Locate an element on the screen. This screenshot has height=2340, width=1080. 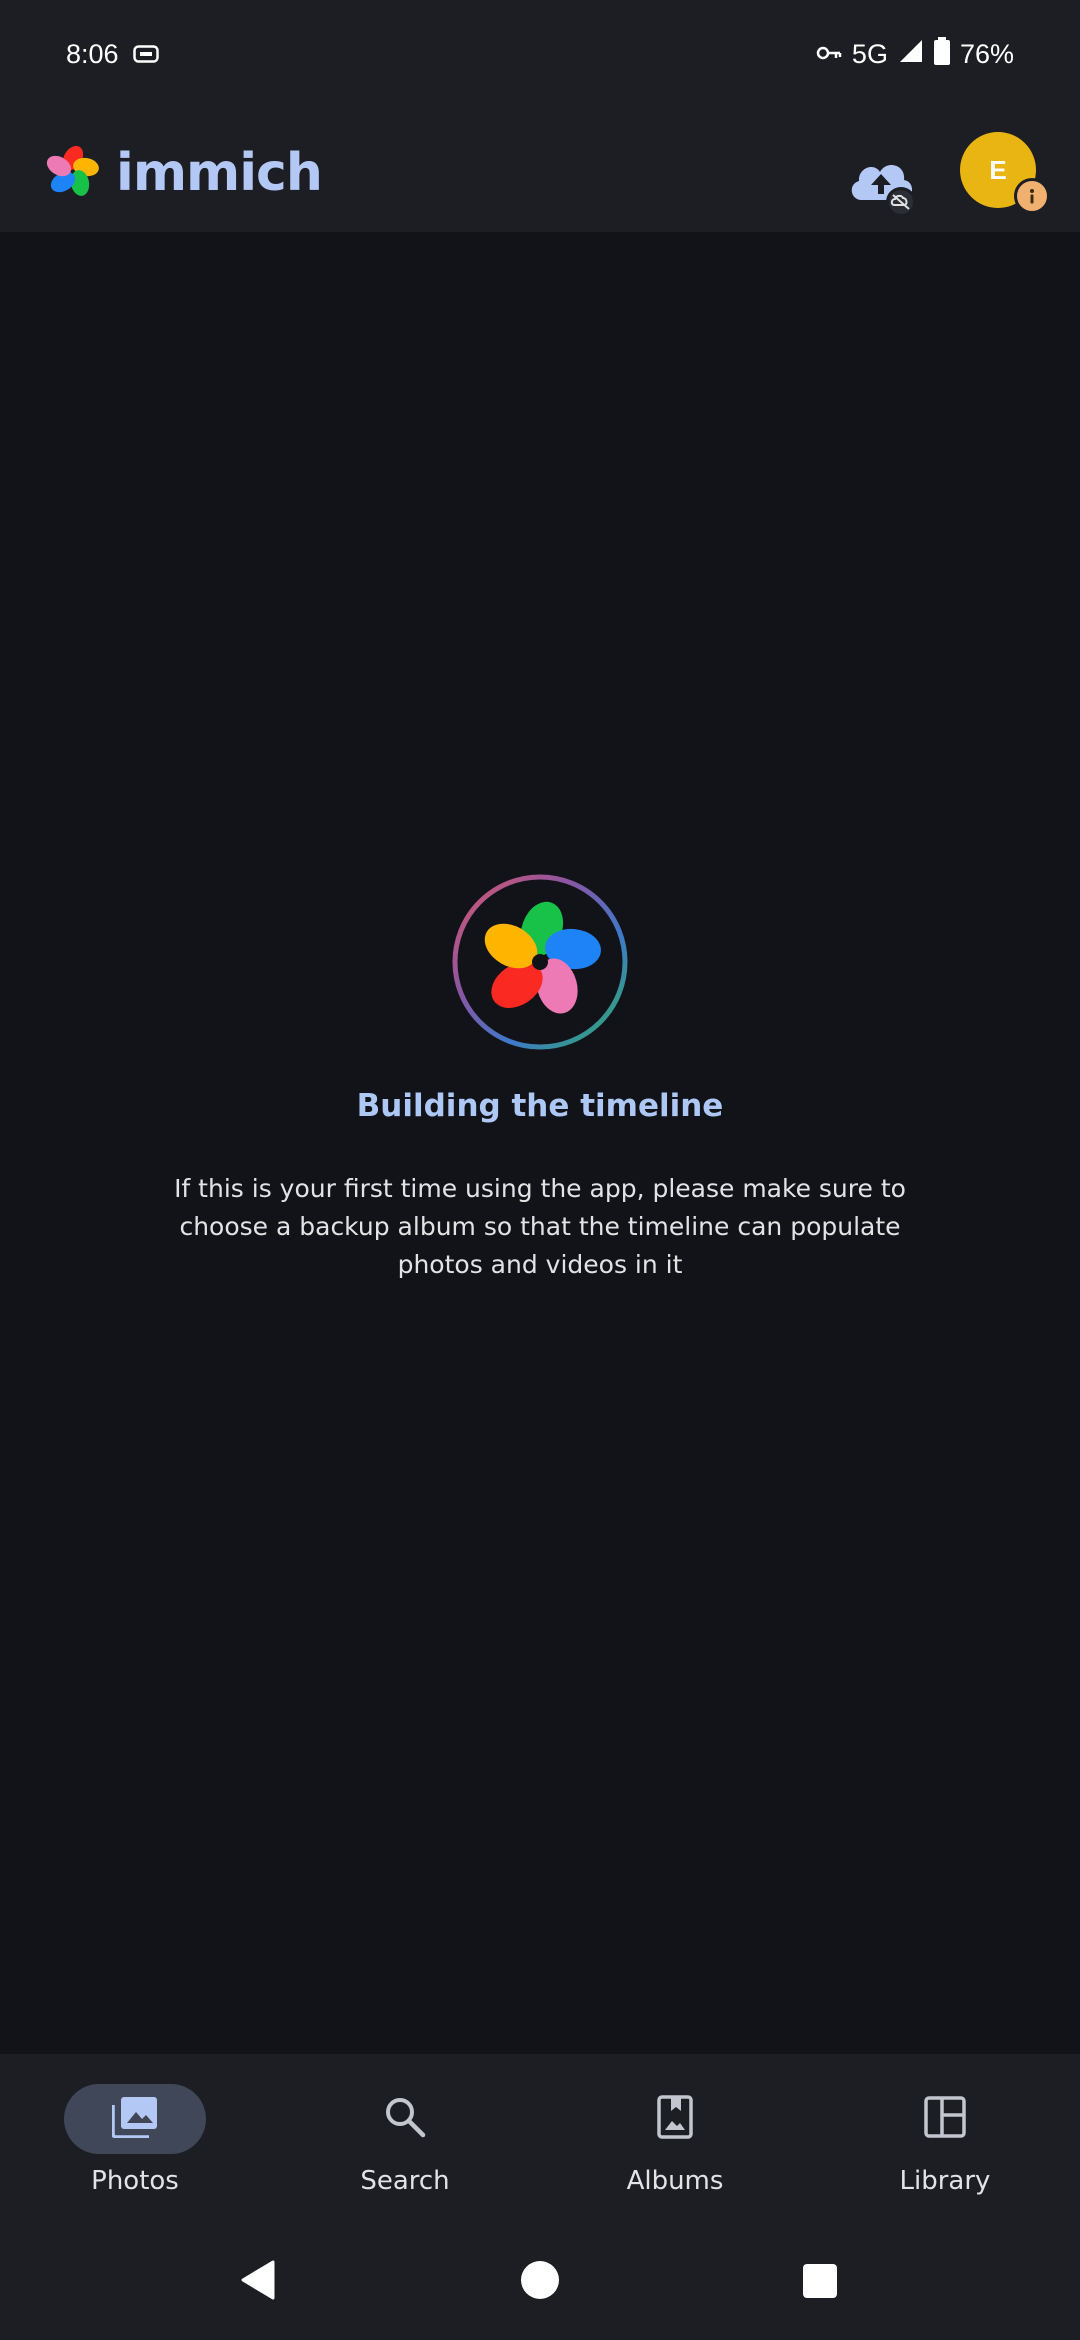
signal-icon is located at coordinates (911, 54).